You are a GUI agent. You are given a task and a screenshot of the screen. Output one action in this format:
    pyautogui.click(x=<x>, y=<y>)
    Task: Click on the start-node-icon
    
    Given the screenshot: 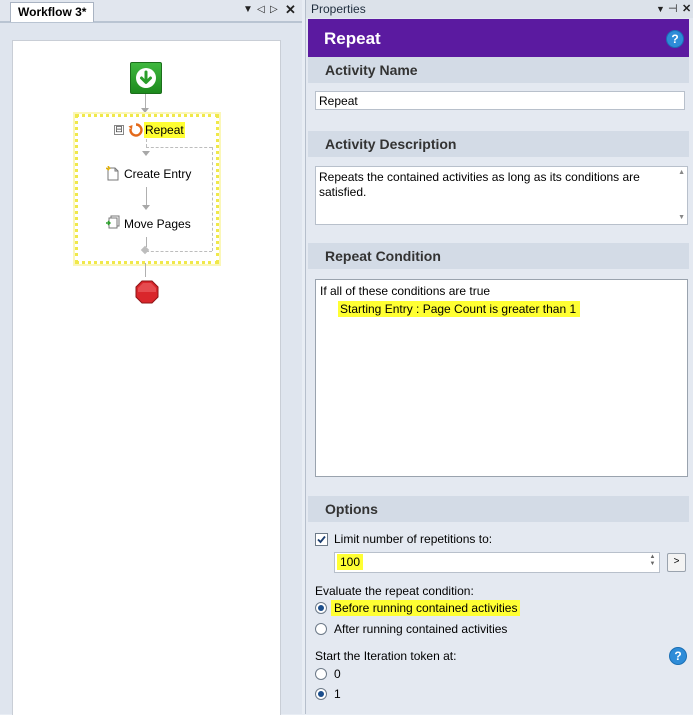 What is the action you would take?
    pyautogui.click(x=146, y=78)
    